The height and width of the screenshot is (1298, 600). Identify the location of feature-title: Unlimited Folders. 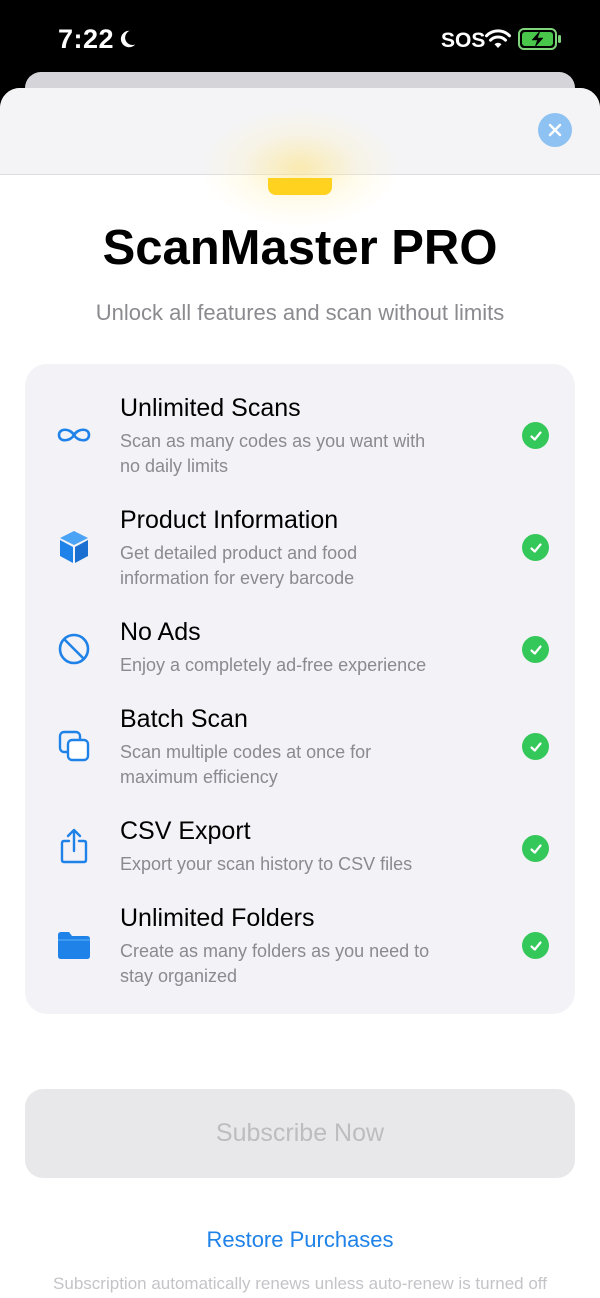
(217, 918).